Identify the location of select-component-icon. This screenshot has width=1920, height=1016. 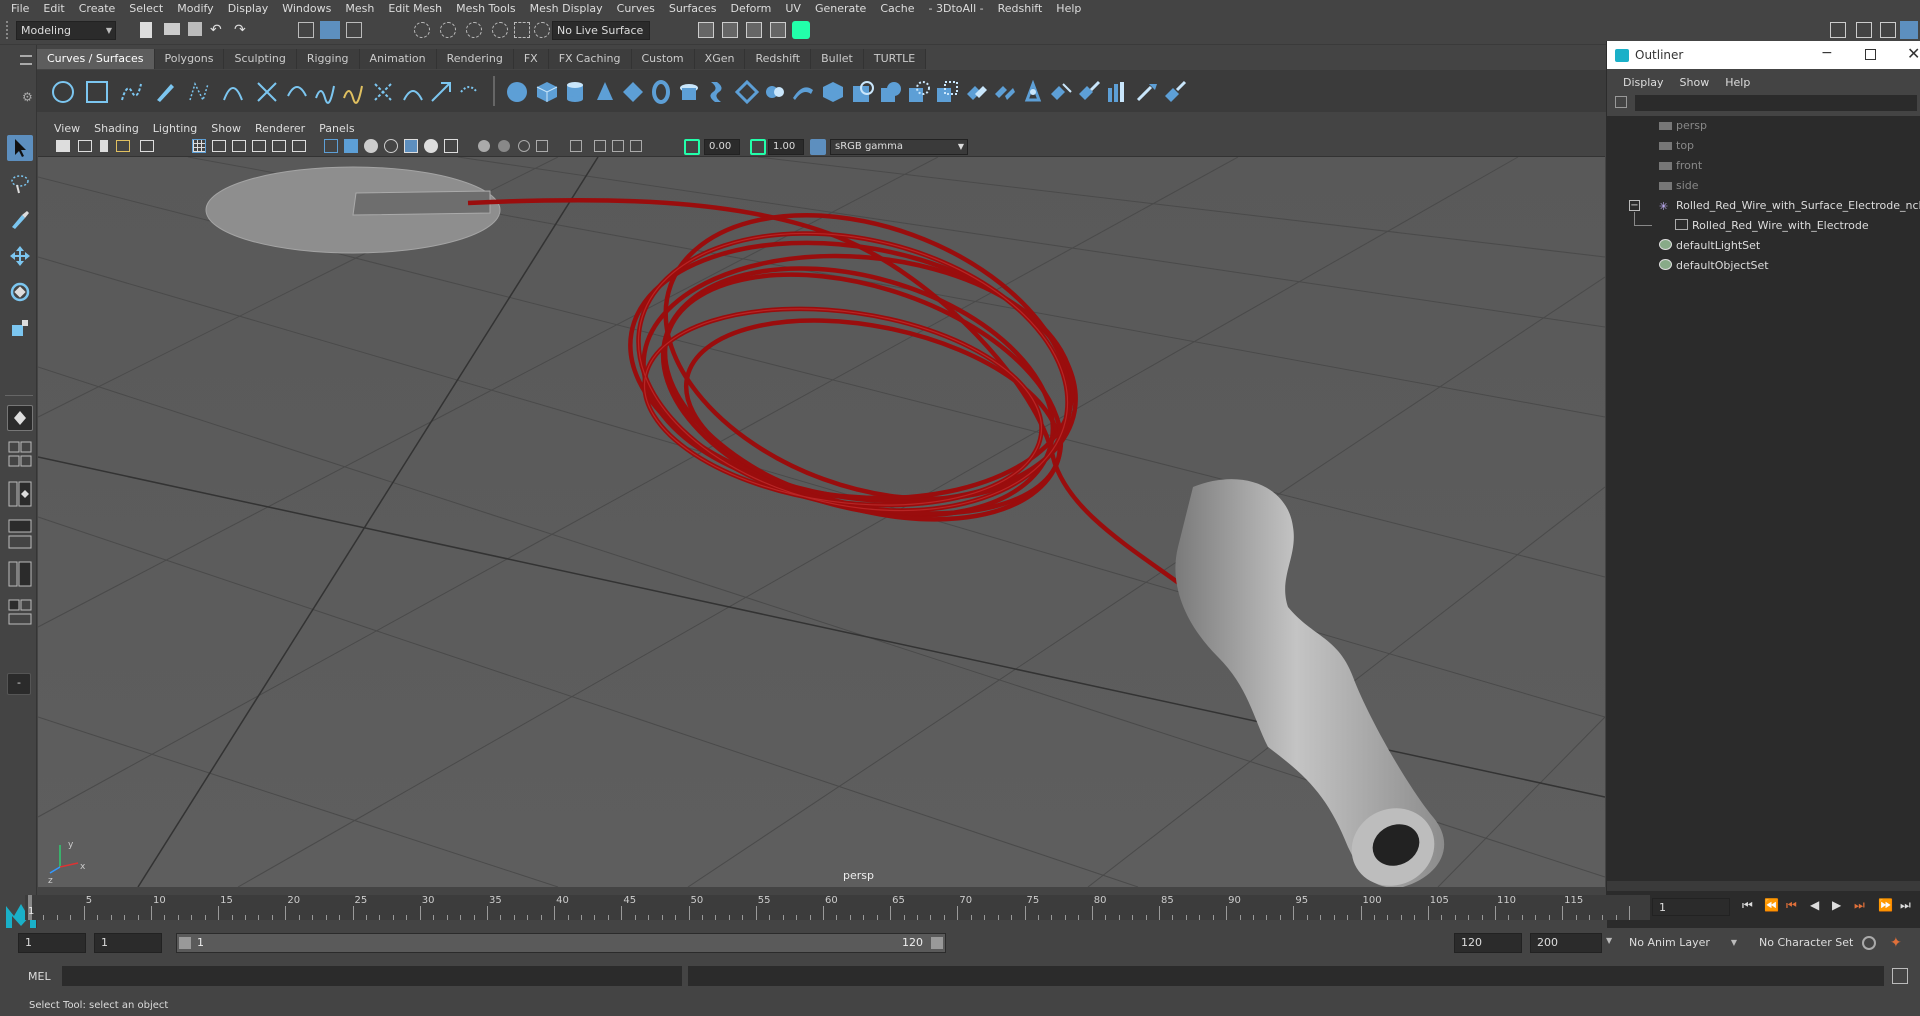
(354, 30).